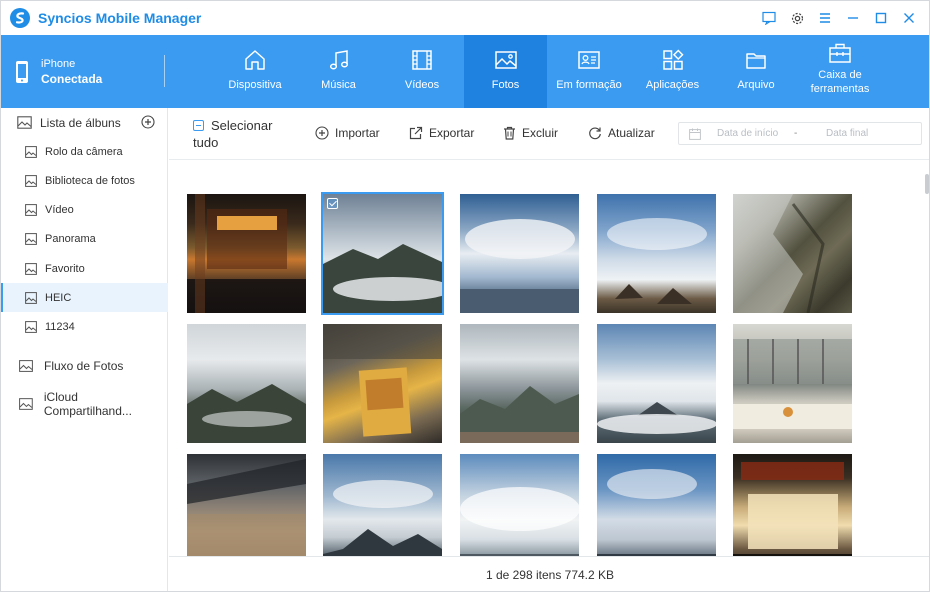 The width and height of the screenshot is (930, 592). Describe the element at coordinates (84, 209) in the screenshot. I see `sidebar-item-video: Vídeo` at that location.